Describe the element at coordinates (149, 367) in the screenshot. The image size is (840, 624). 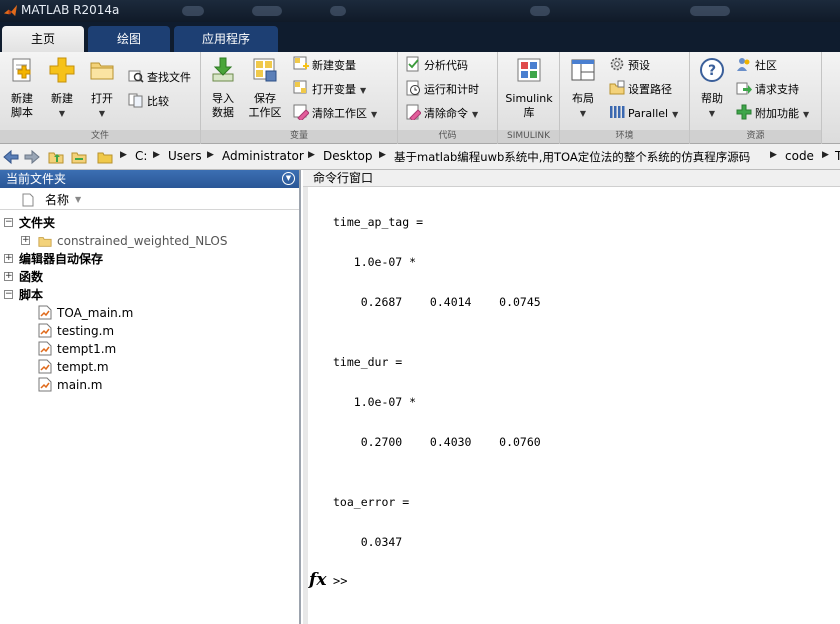
I see `script-file-item: tempt.m` at that location.